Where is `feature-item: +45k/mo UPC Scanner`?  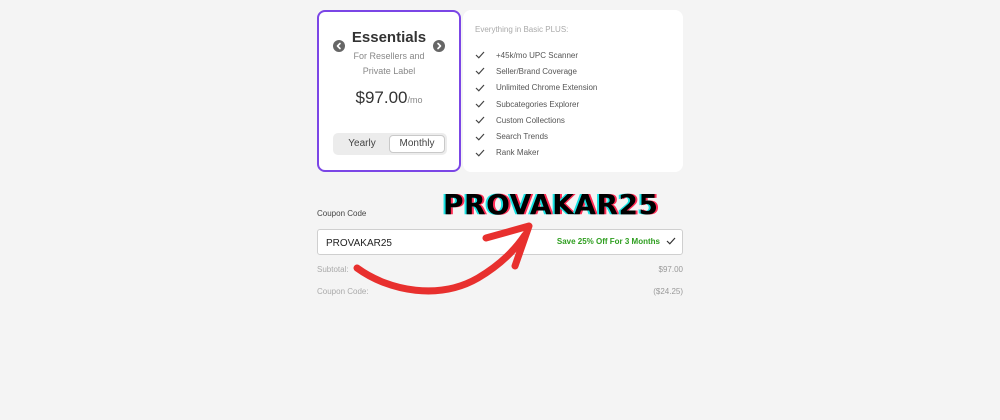 feature-item: +45k/mo UPC Scanner is located at coordinates (536, 55).